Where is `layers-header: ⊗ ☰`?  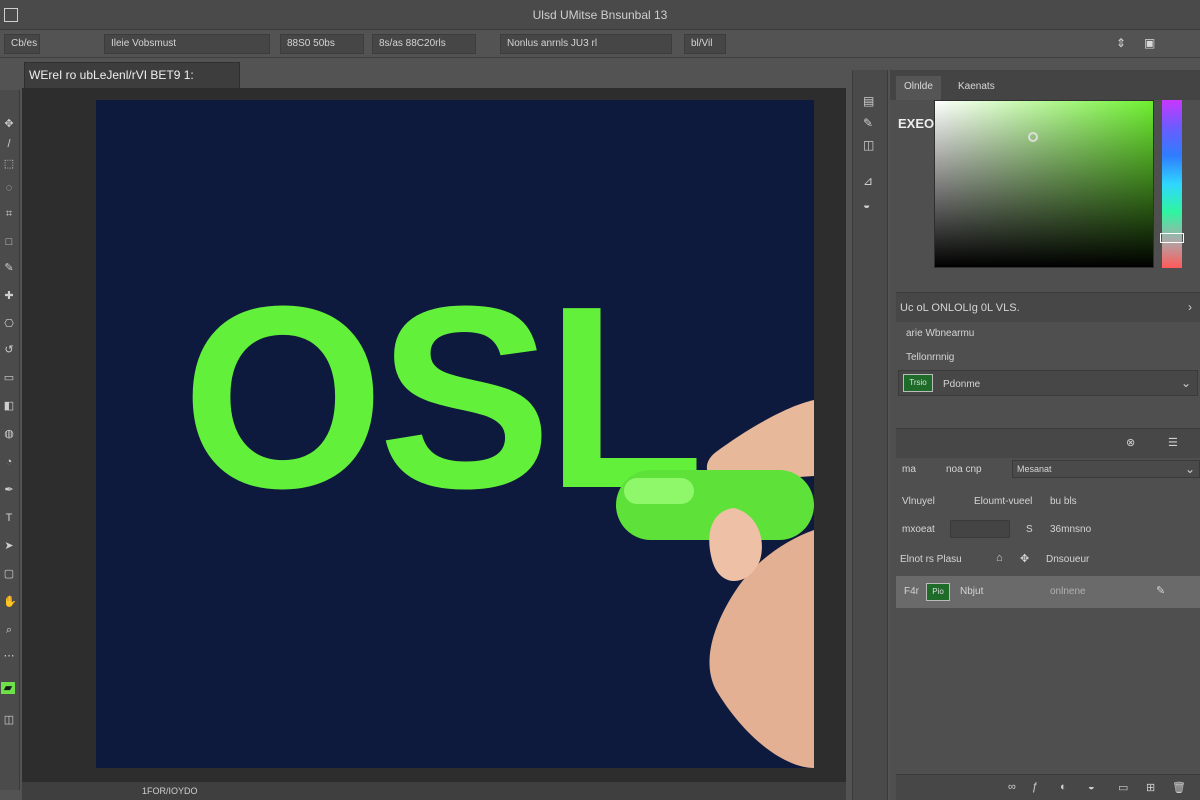 layers-header: ⊗ ☰ is located at coordinates (1048, 443).